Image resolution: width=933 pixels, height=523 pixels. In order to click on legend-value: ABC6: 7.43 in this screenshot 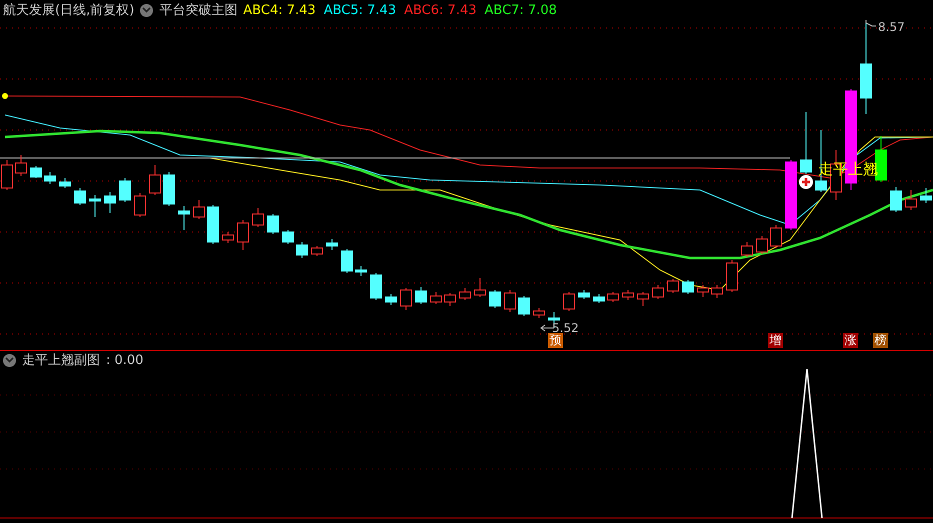, I will do `click(440, 10)`.